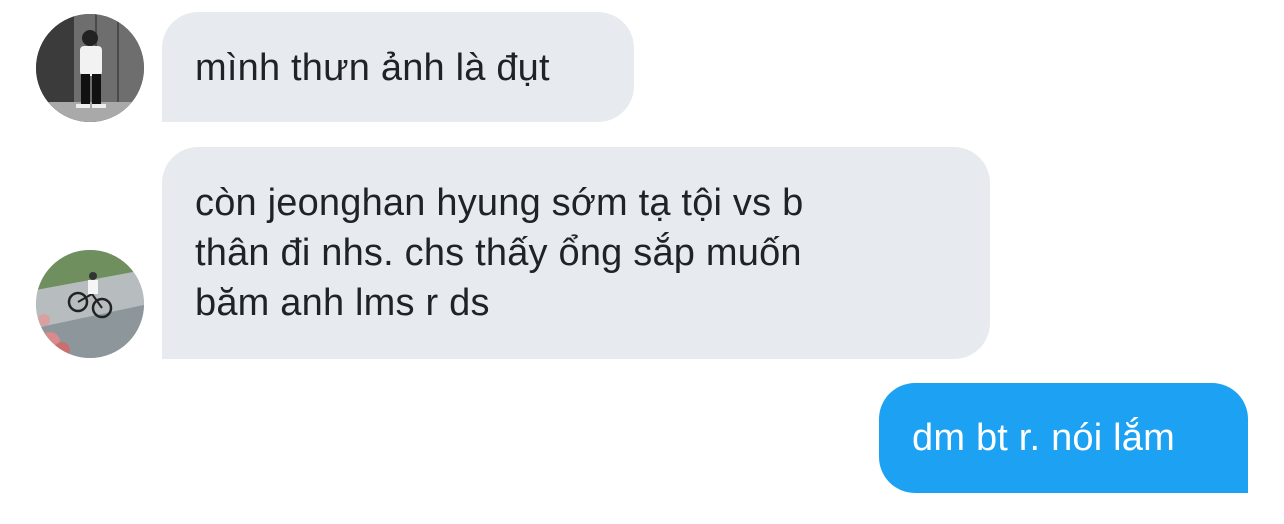 This screenshot has height=524, width=1284. Describe the element at coordinates (498, 253) in the screenshot. I see `message-text-line: thân đi nhs. chs thấy ổng sắp muốn` at that location.